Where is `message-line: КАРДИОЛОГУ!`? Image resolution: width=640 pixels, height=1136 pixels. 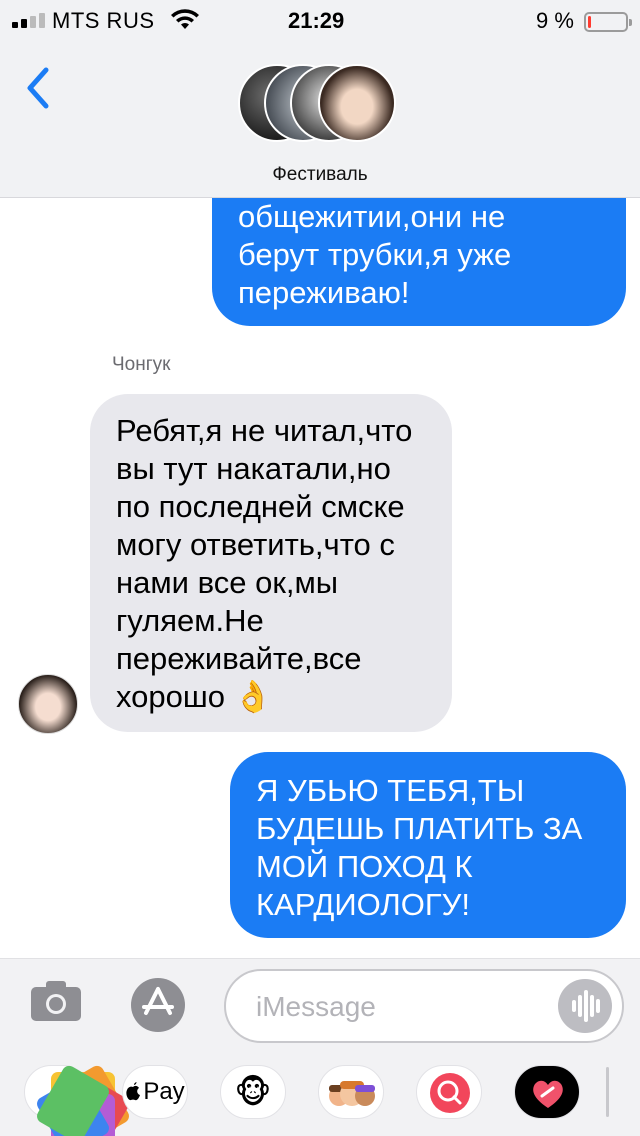
message-line: КАРДИОЛОГУ! is located at coordinates (363, 904).